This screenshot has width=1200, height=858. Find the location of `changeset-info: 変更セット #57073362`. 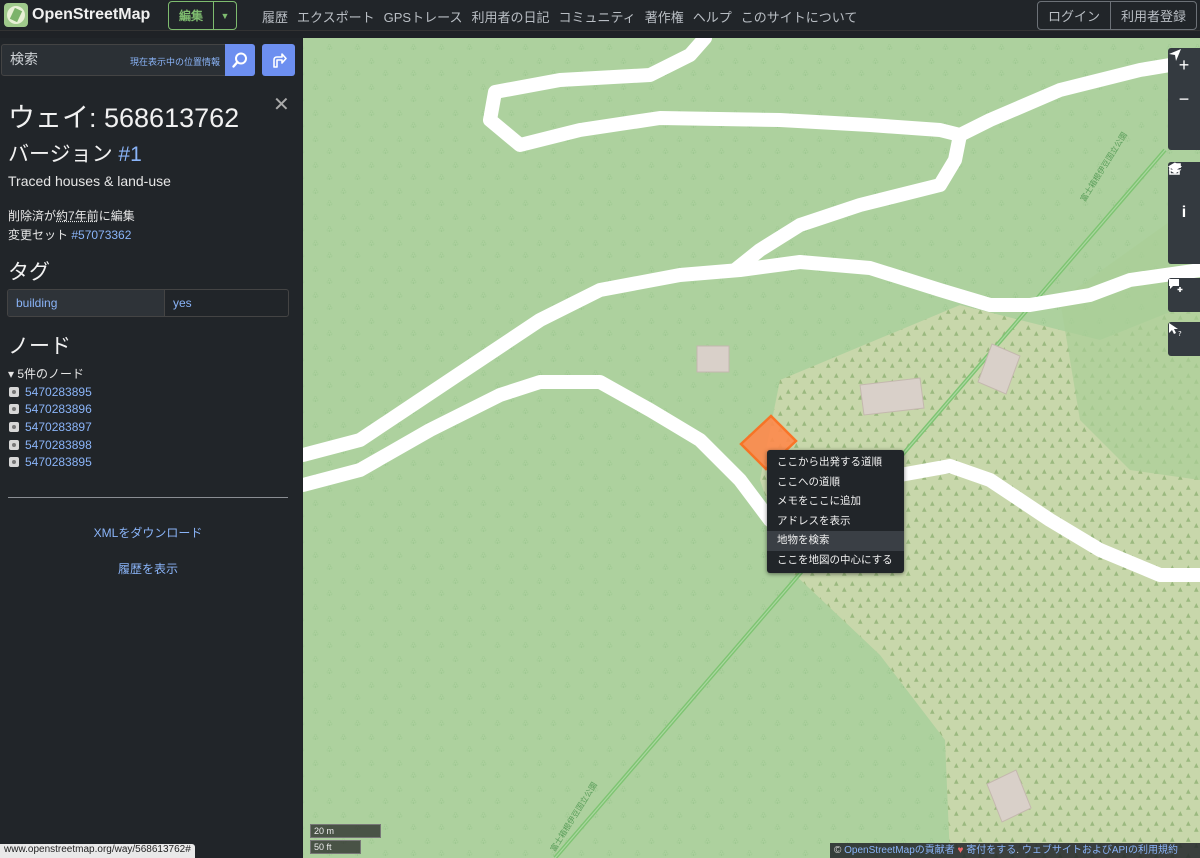

changeset-info: 変更セット #57073362 is located at coordinates (69, 234).